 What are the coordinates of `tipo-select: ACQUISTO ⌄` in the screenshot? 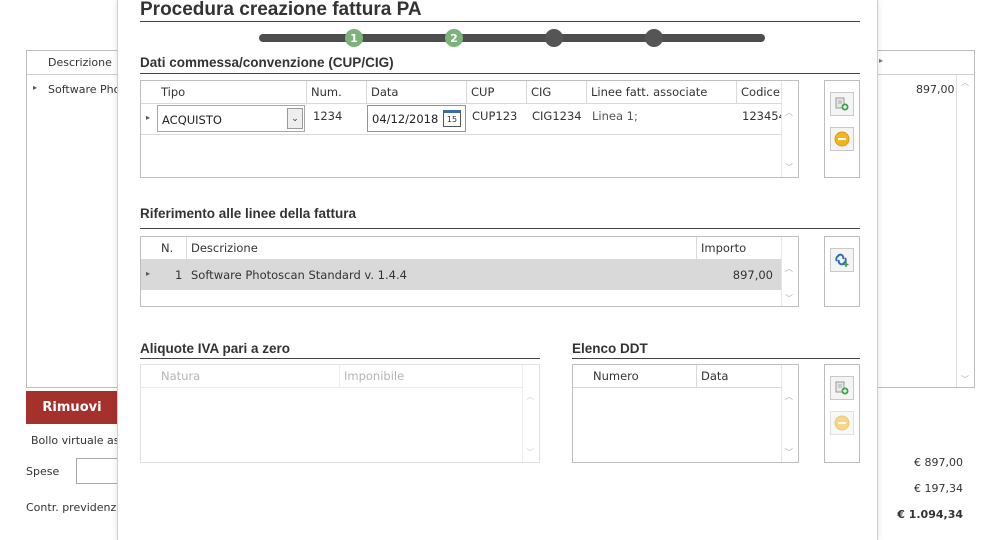 It's located at (231, 118).